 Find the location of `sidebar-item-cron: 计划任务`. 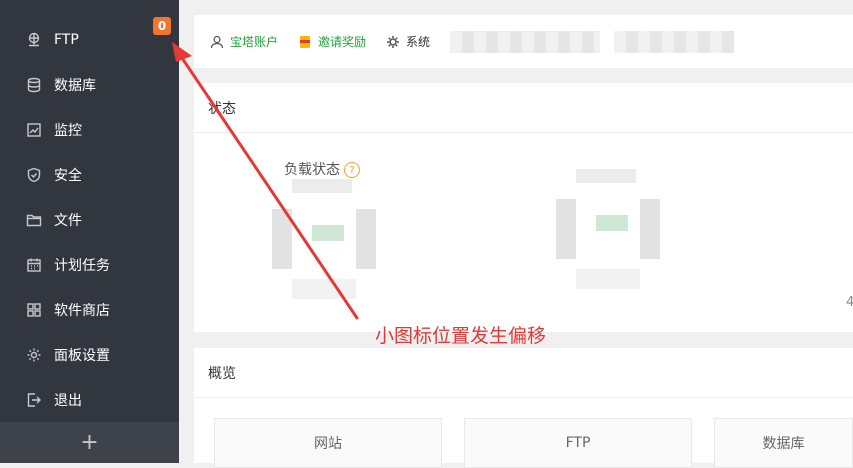

sidebar-item-cron: 计划任务 is located at coordinates (89, 264).